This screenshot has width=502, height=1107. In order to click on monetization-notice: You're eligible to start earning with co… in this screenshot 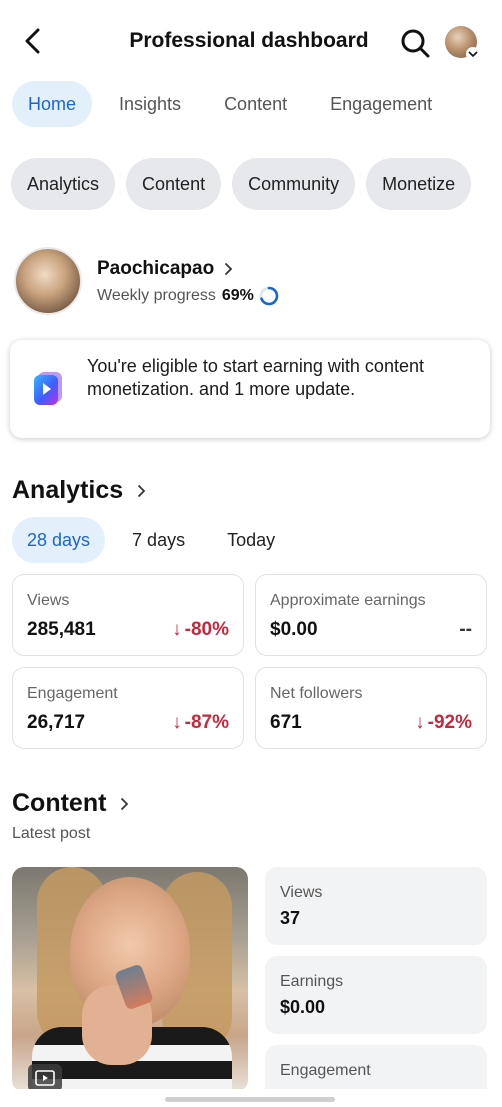, I will do `click(250, 389)`.